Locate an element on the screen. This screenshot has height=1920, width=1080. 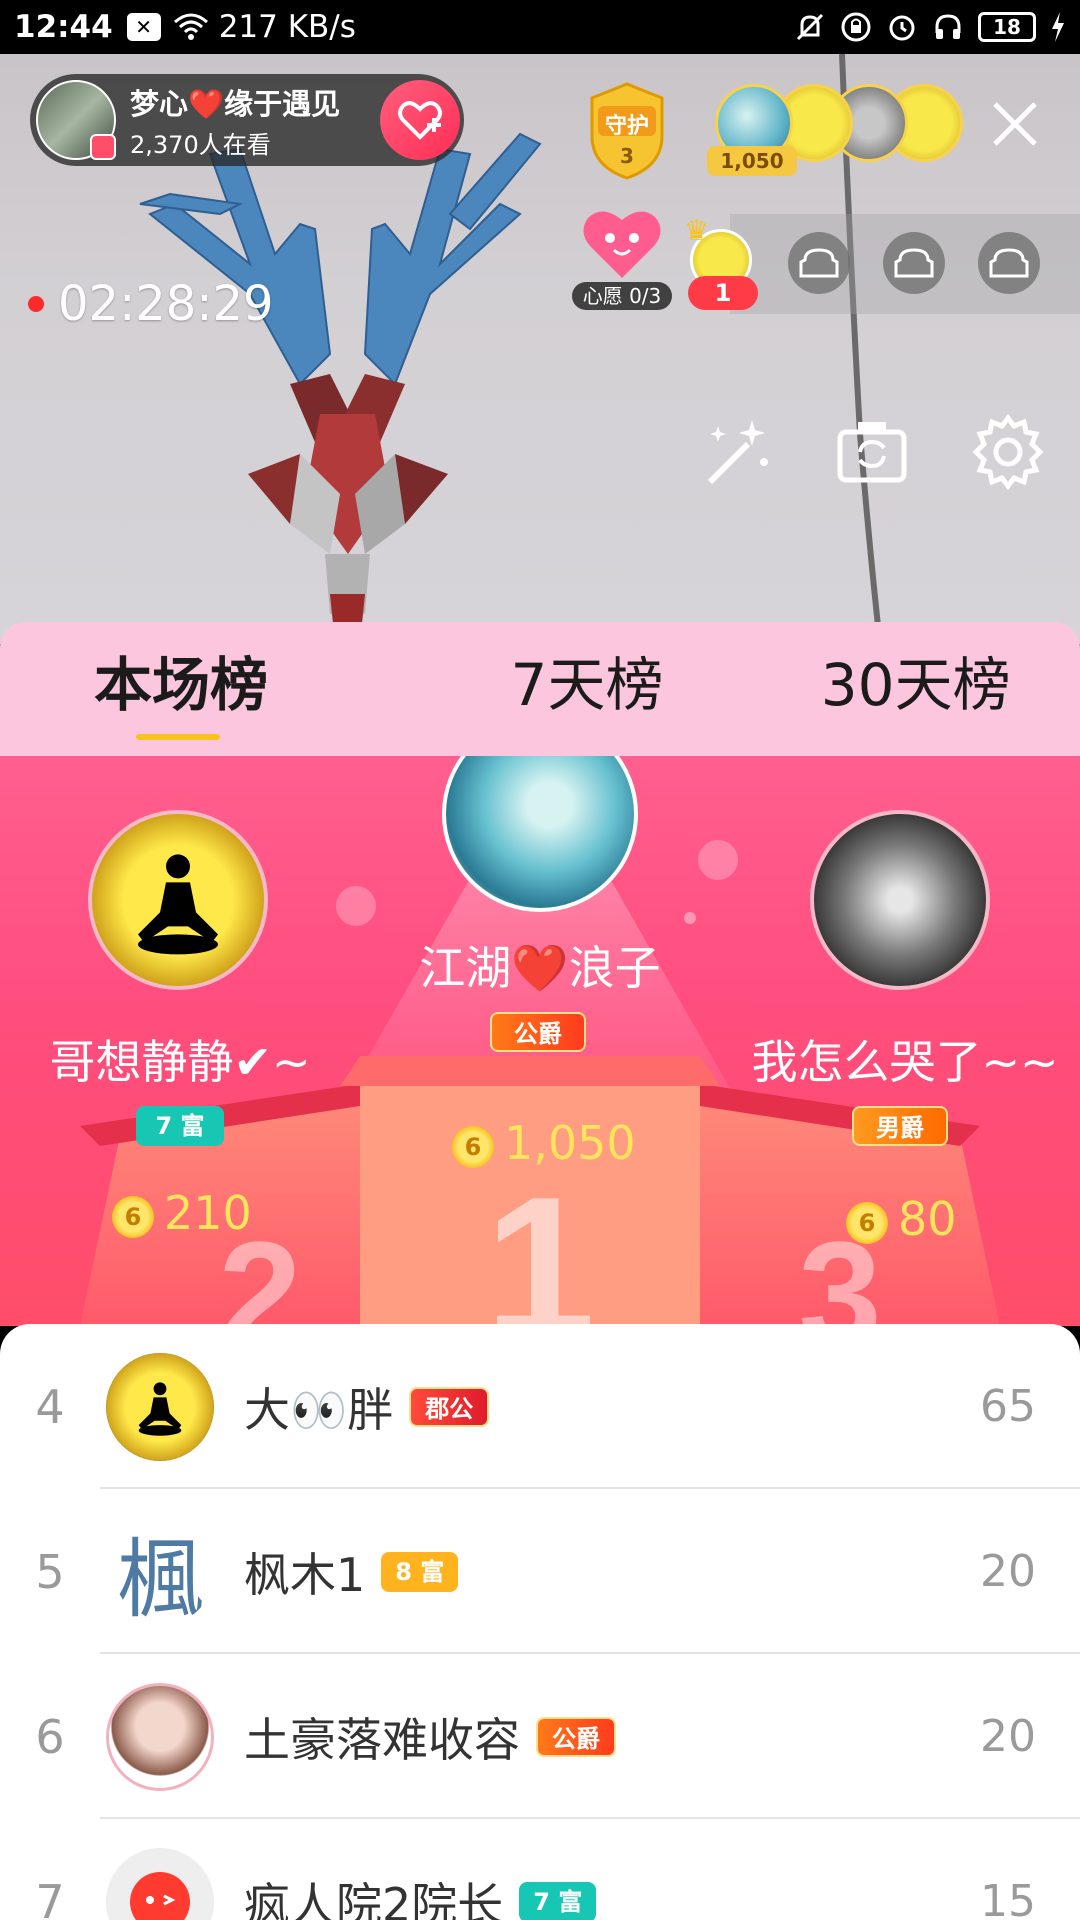
user-name: 枫木1 is located at coordinates (305, 1574).